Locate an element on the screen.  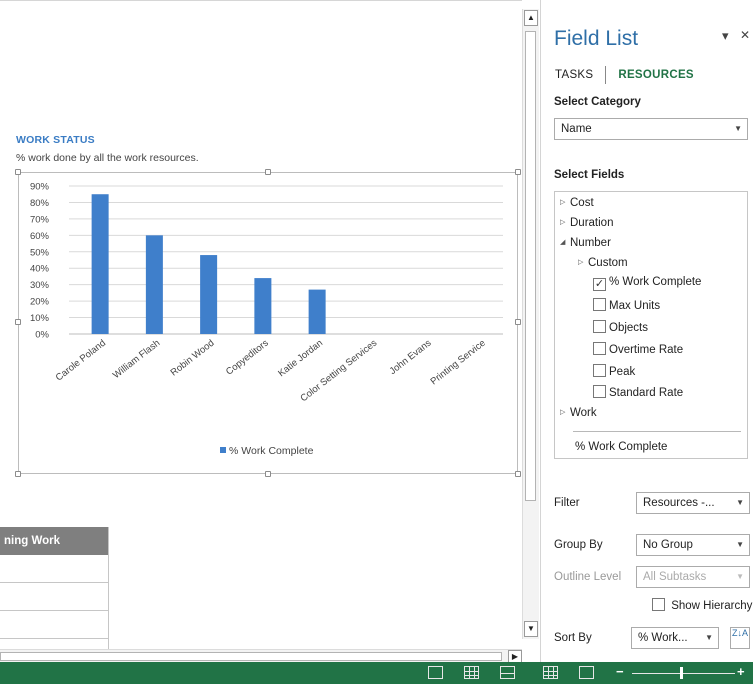
tree-node-work: ▷ Work is located at coordinates (578, 413).